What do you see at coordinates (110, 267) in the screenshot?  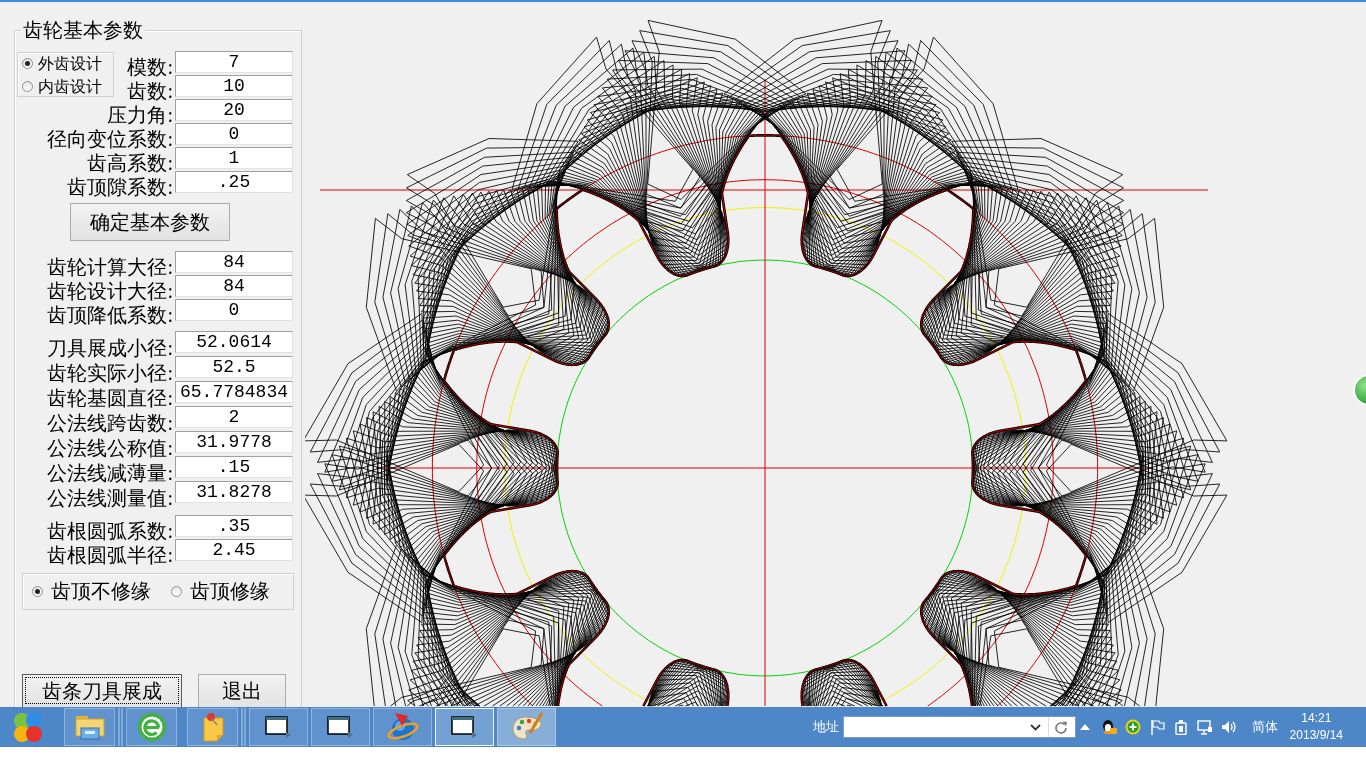 I see `field-label: 齿轮计算大径:` at bounding box center [110, 267].